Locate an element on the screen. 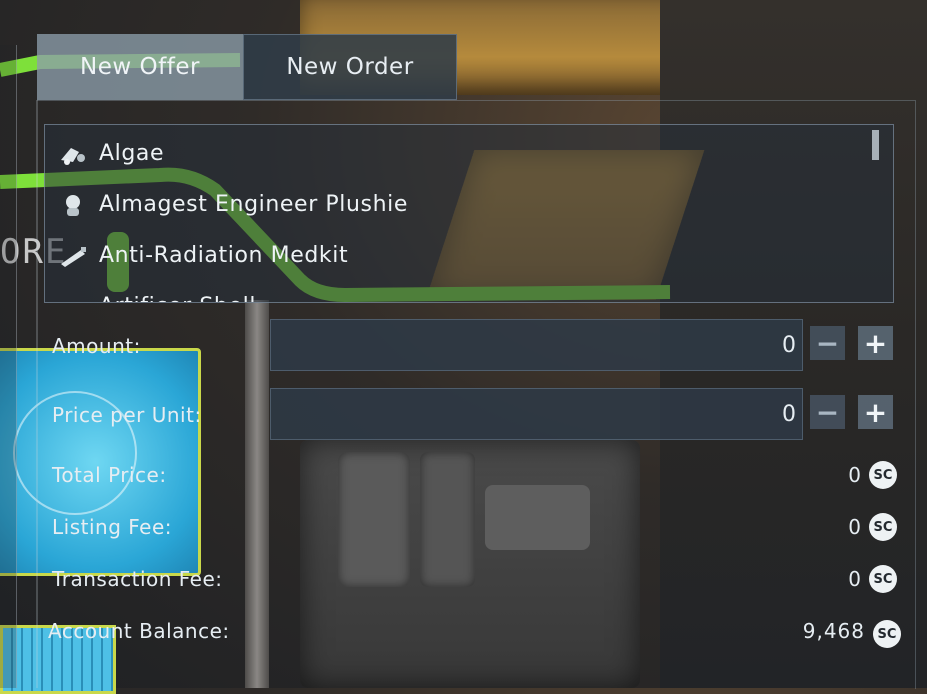  total-price-value: 0 is located at coordinates (855, 475).